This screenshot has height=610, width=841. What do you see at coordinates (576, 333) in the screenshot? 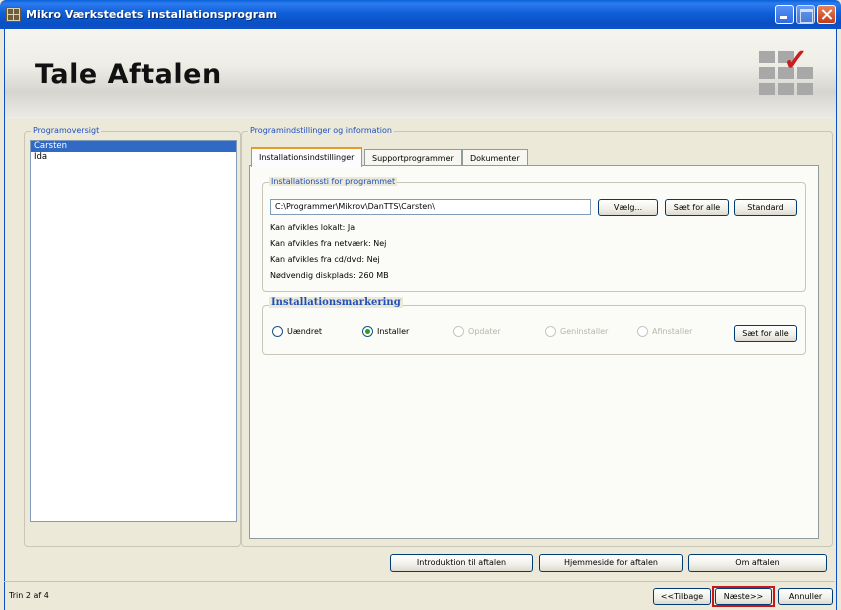
I see `radio-geninstaller: Geninstaller` at bounding box center [576, 333].